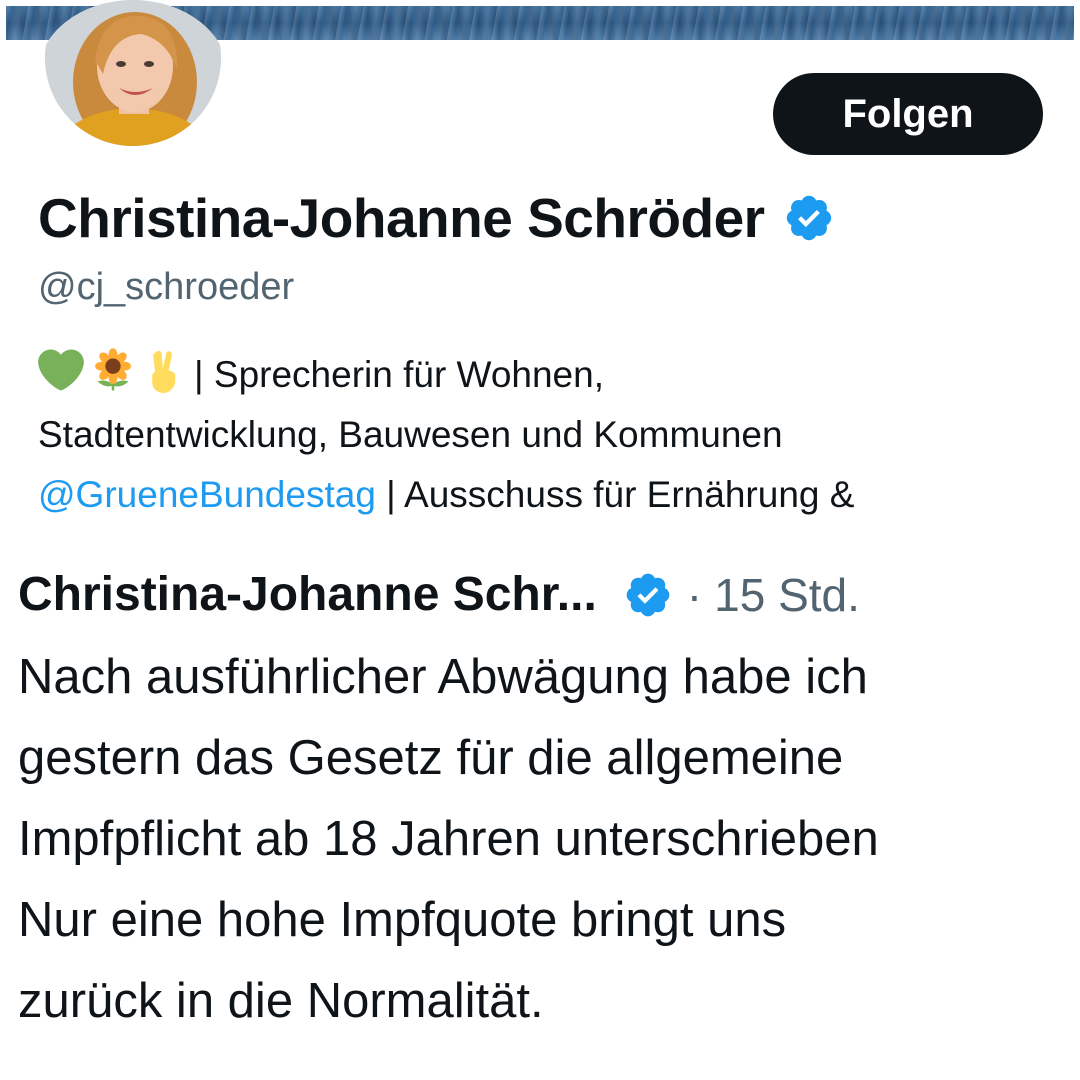 The image size is (1080, 1080). Describe the element at coordinates (431, 758) in the screenshot. I see `tweet-text-line: gestern das Gesetz für die allgemeine` at that location.